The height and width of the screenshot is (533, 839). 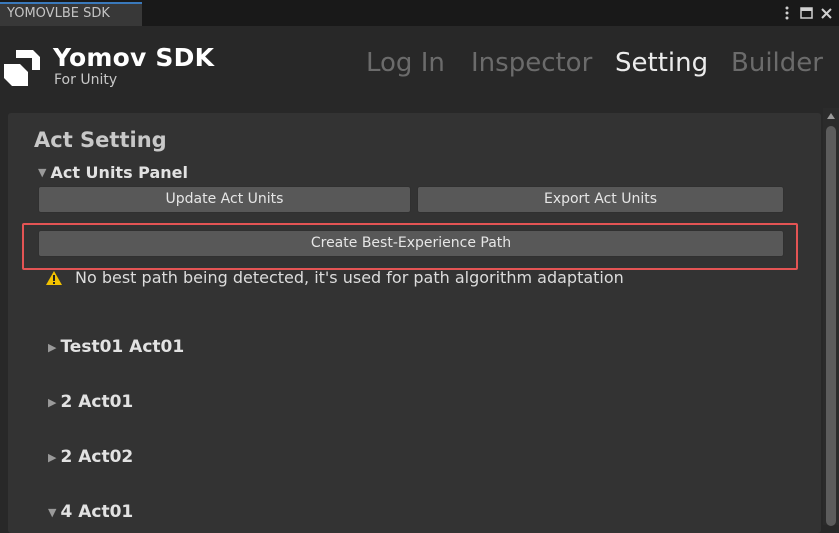 I want to click on maximize-button, so click(x=806, y=13).